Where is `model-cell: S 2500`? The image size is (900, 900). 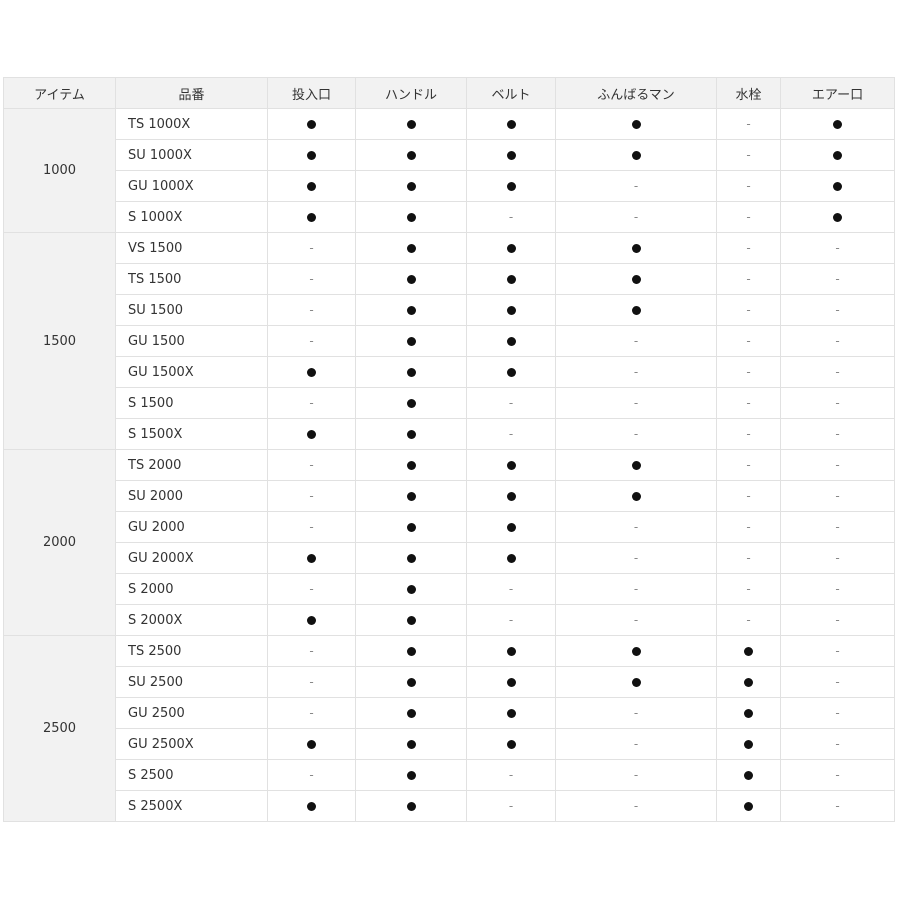
model-cell: S 2500 is located at coordinates (191, 775).